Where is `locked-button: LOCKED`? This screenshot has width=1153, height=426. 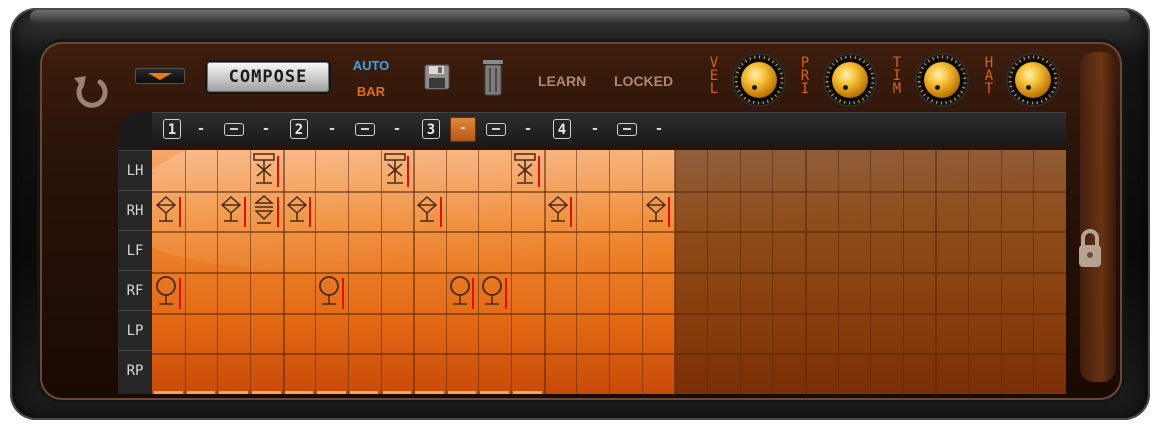 locked-button: LOCKED is located at coordinates (643, 81).